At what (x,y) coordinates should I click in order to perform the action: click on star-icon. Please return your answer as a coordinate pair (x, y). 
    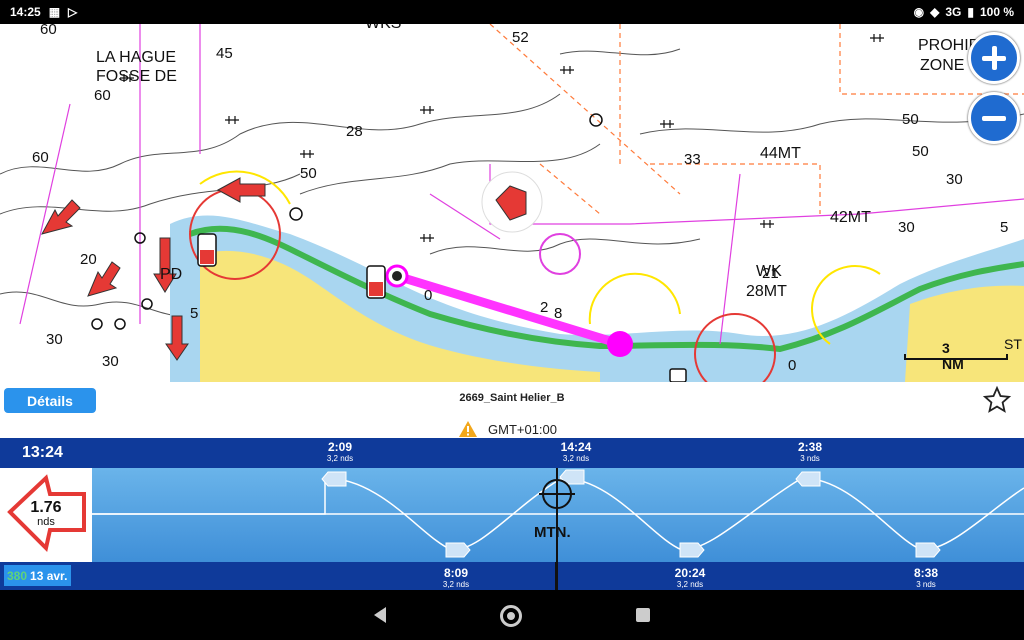
    Looking at the image, I should click on (997, 400).